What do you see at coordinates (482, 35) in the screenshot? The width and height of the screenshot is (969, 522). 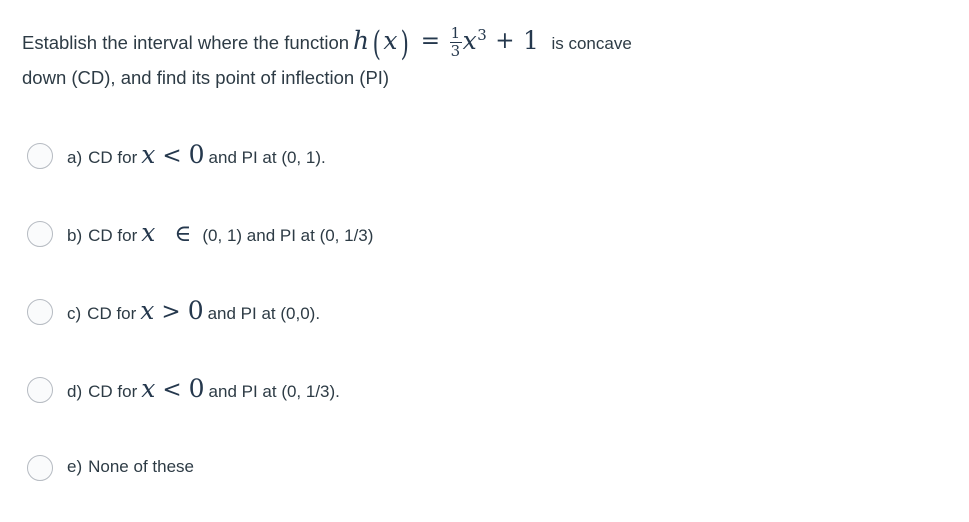 I see `math-exponent: 3` at bounding box center [482, 35].